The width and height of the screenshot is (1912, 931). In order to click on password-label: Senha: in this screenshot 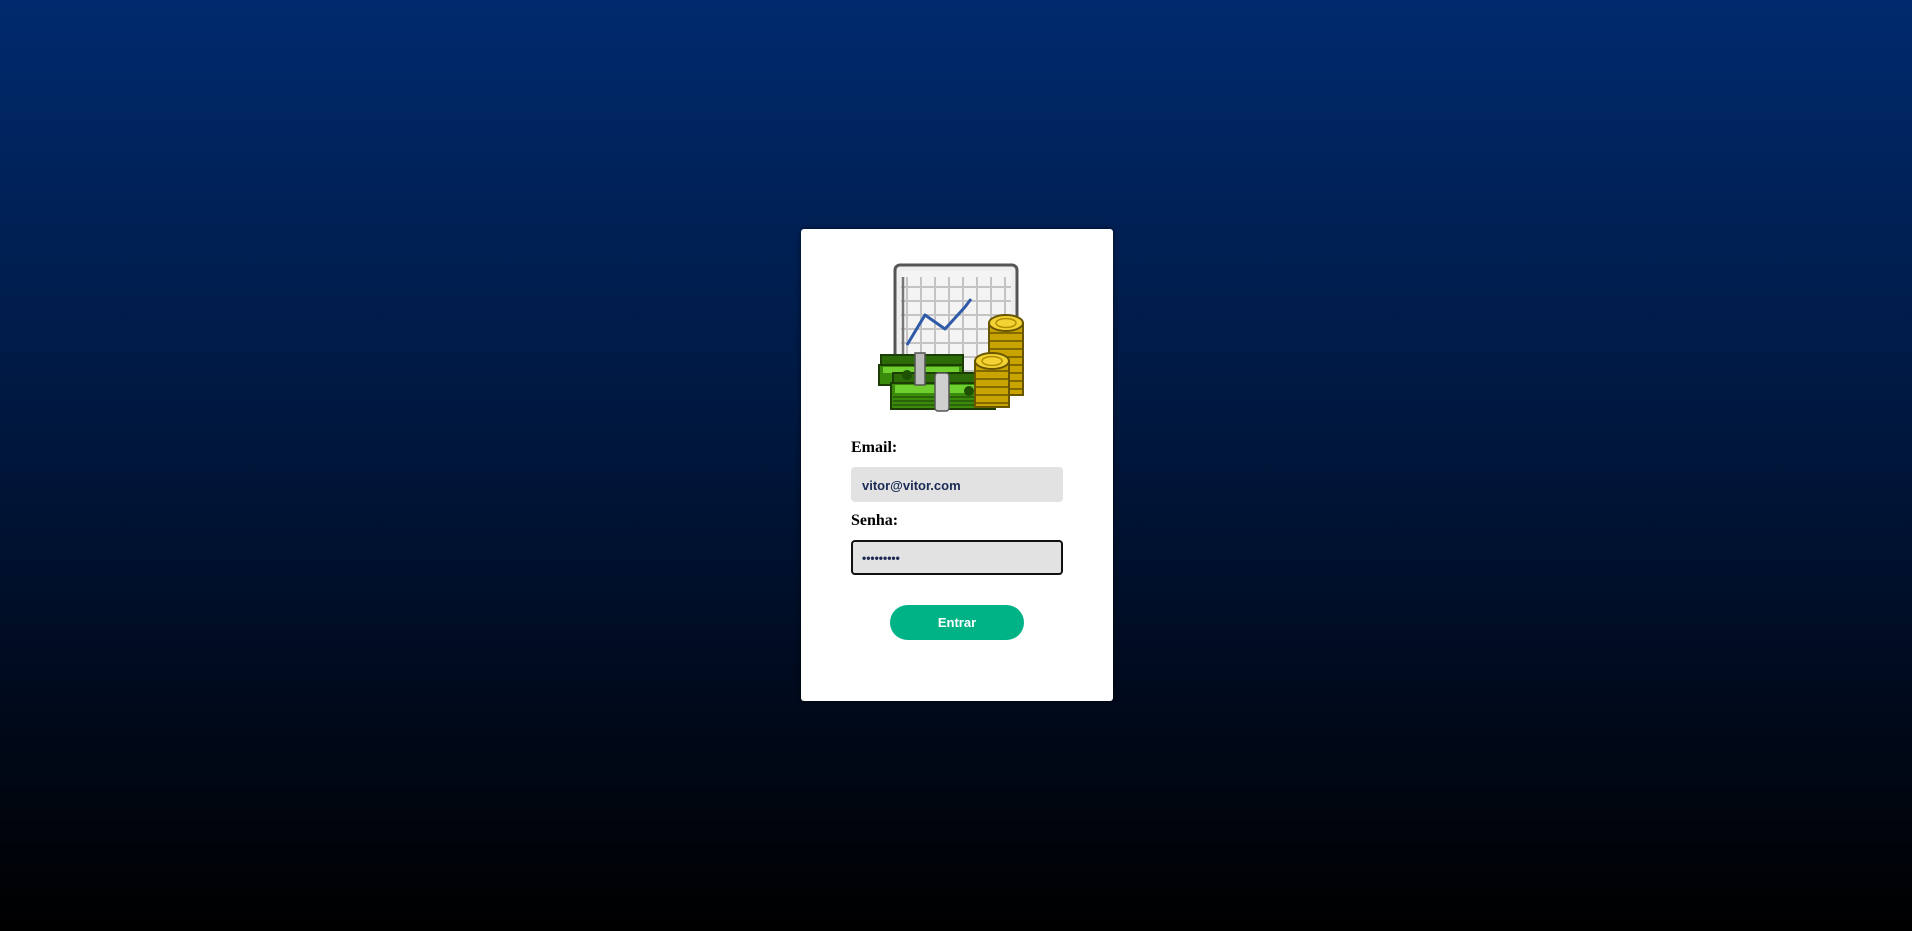, I will do `click(875, 520)`.